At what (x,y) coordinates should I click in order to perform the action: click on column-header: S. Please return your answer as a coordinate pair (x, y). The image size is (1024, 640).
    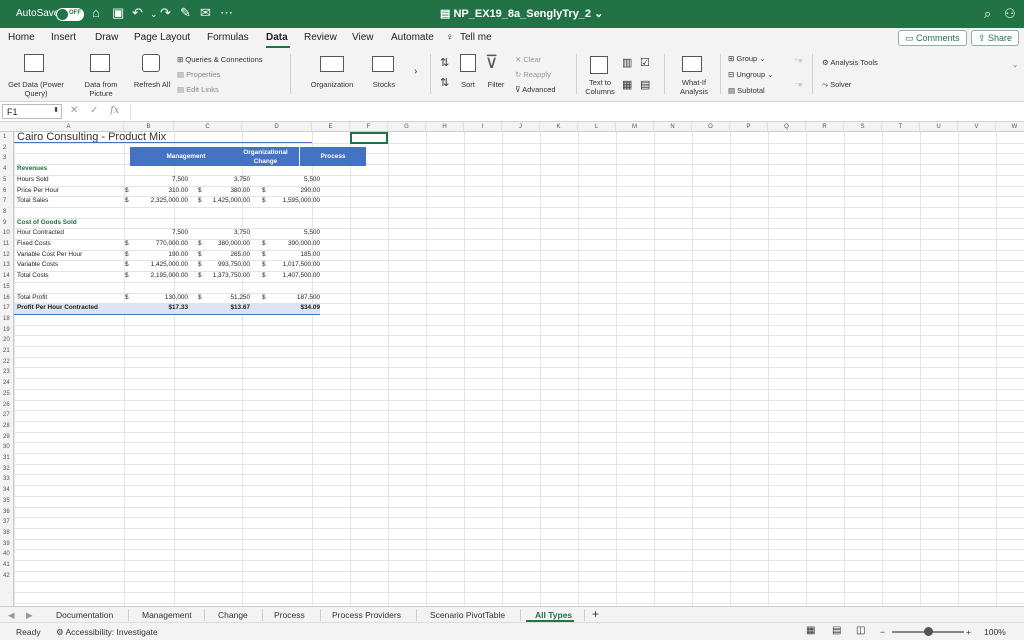
    Looking at the image, I should click on (863, 127).